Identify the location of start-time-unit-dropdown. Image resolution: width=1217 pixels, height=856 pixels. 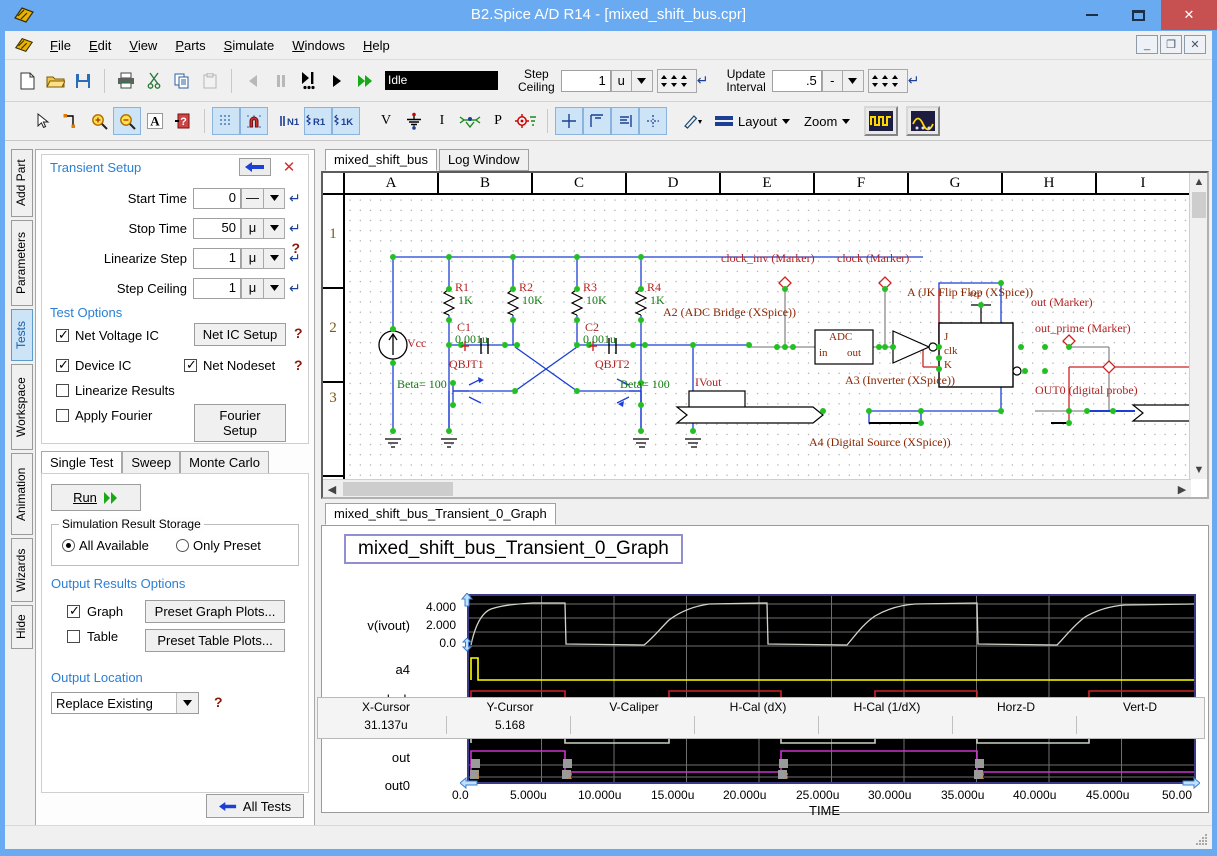
(274, 198).